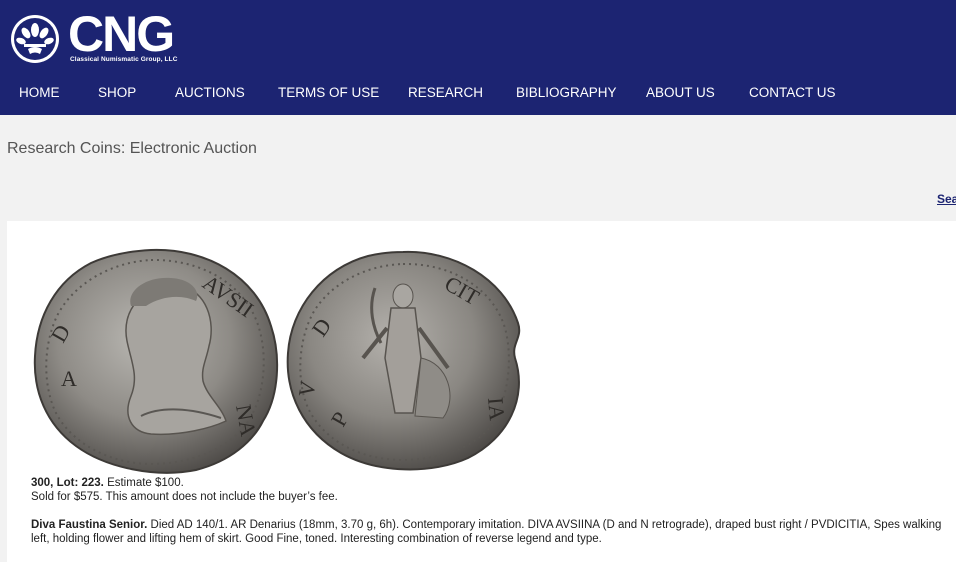  Describe the element at coordinates (210, 93) in the screenshot. I see `nav-item-auctions: AUCTIONS` at that location.